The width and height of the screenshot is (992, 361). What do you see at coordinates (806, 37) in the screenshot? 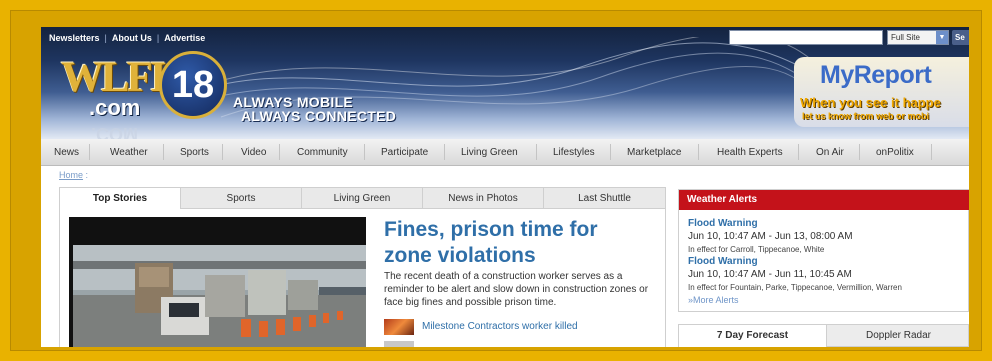
I see `search-input` at bounding box center [806, 37].